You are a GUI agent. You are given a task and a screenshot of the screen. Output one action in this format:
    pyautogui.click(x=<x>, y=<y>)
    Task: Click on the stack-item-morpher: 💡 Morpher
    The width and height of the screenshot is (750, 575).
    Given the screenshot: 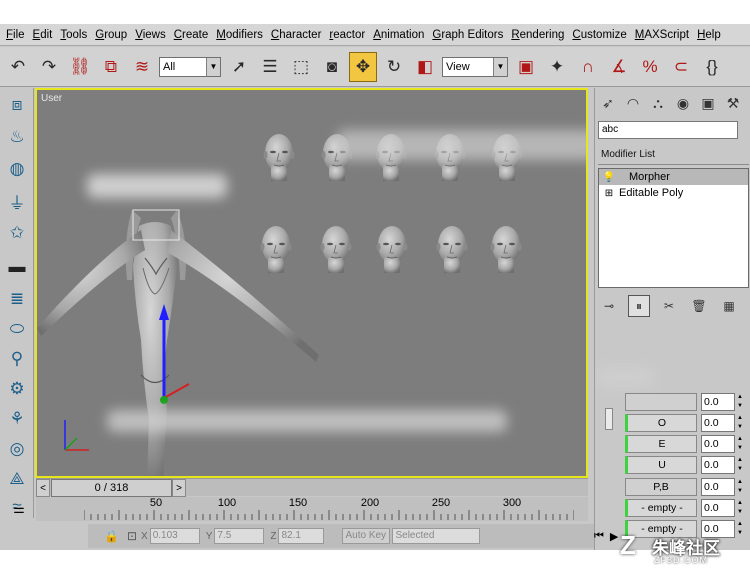 What is the action you would take?
    pyautogui.click(x=673, y=177)
    